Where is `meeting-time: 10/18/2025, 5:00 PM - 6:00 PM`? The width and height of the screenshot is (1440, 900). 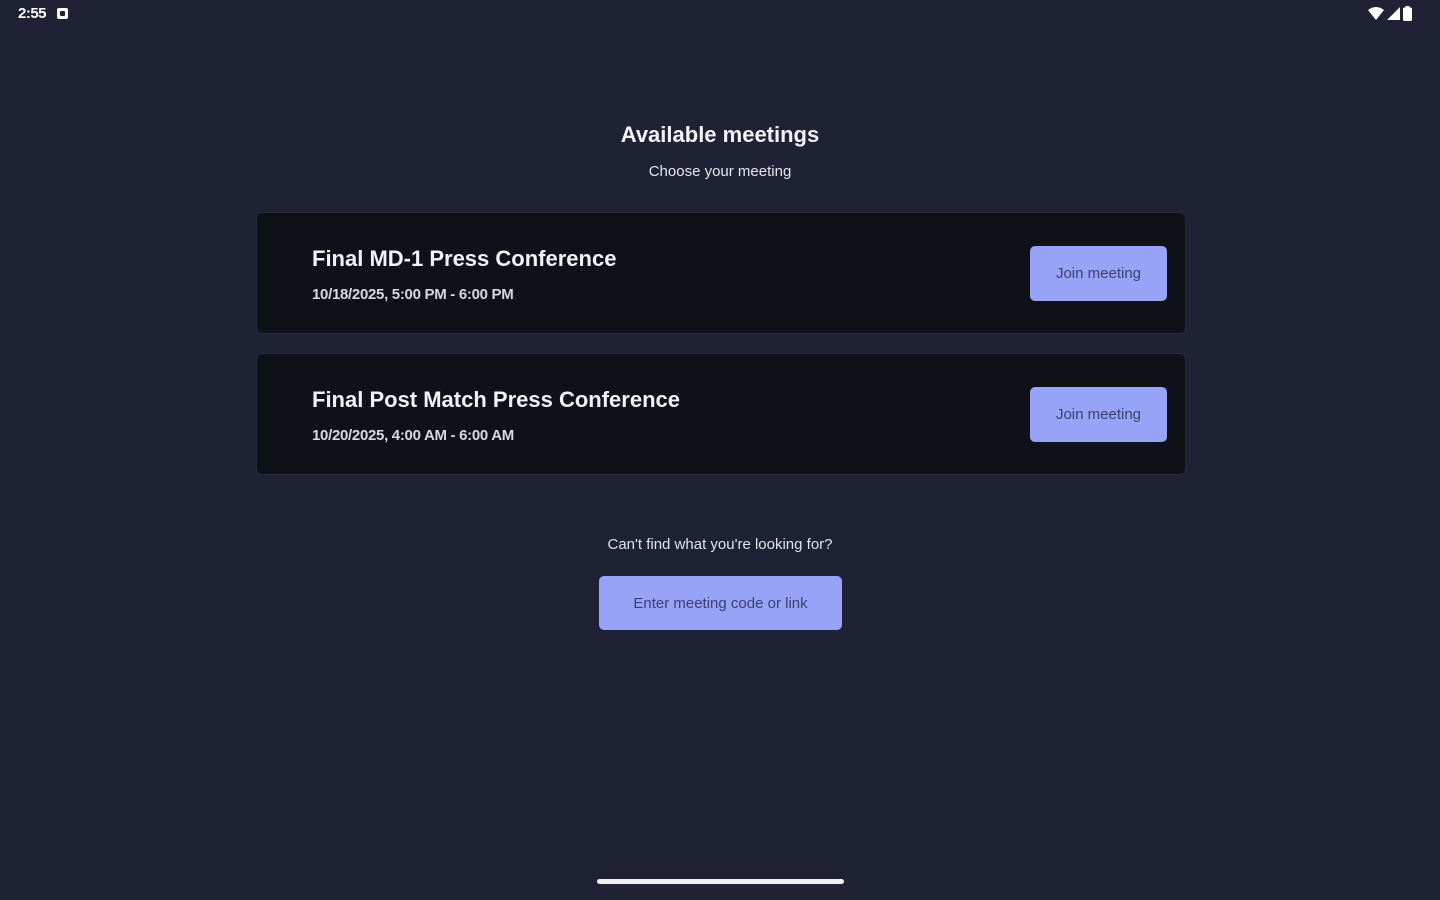
meeting-time: 10/18/2025, 5:00 PM - 6:00 PM is located at coordinates (413, 294).